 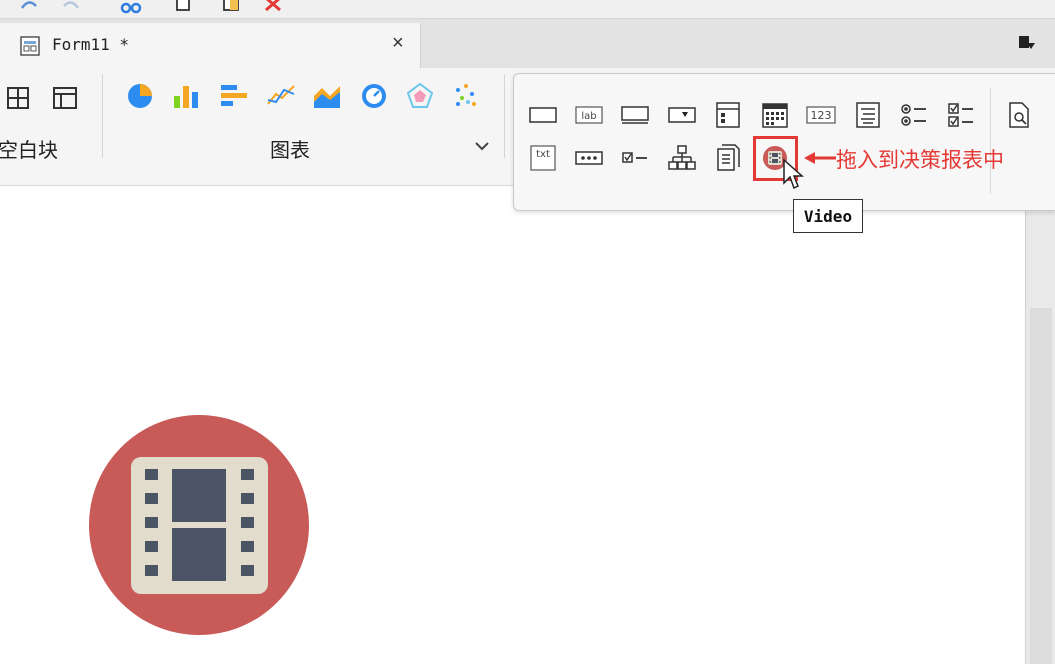 I want to click on redo-icon, so click(x=71, y=8).